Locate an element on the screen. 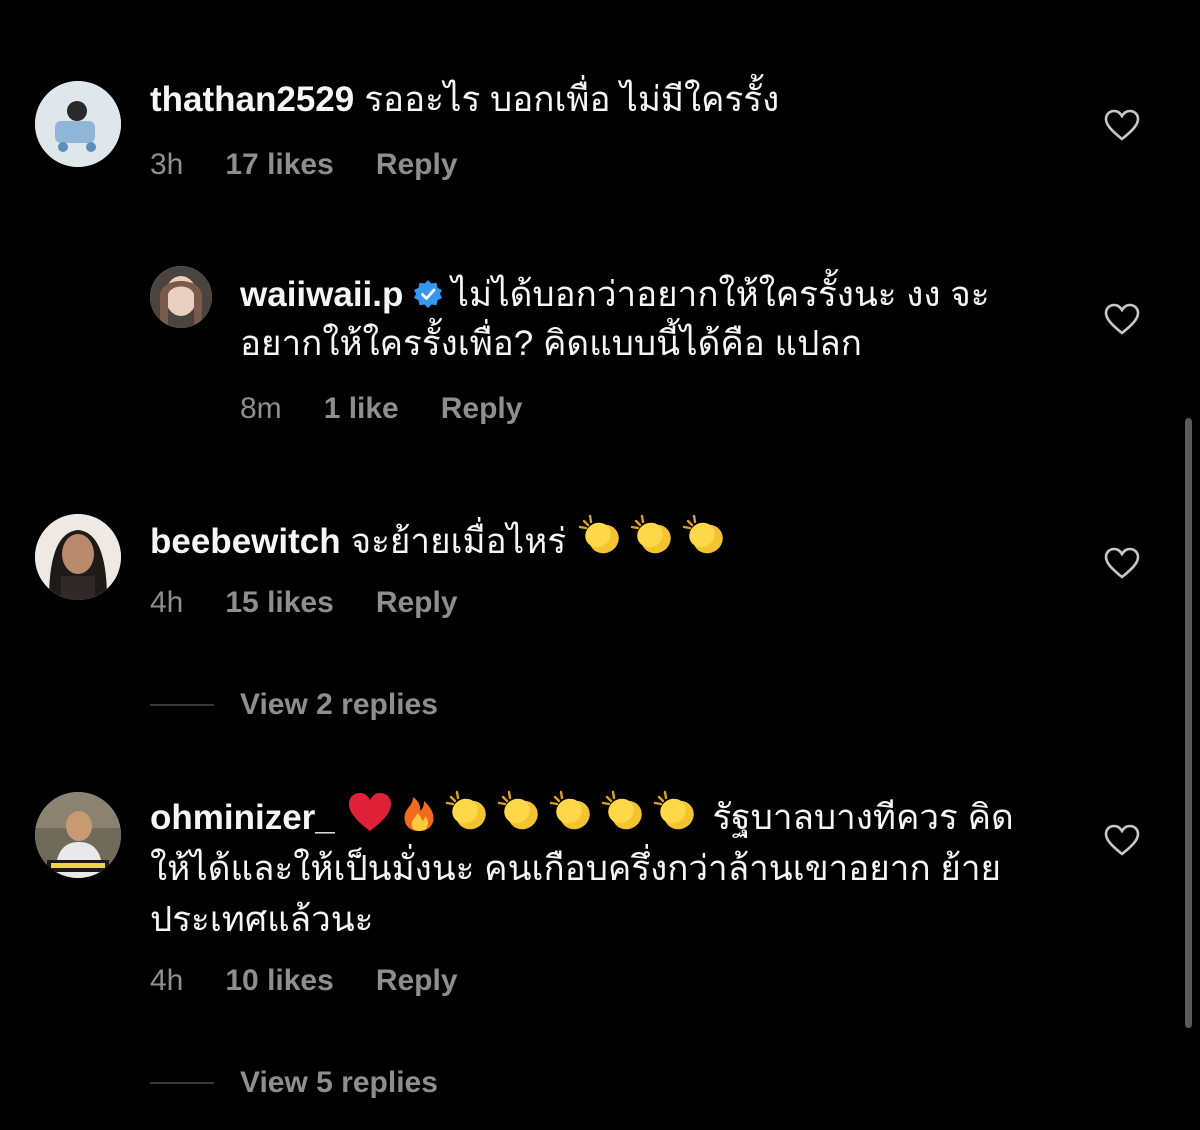  comment-text: thathan2529 รออะไร บอกเพื่อ ไม่มีใครรั้ง is located at coordinates (600, 99).